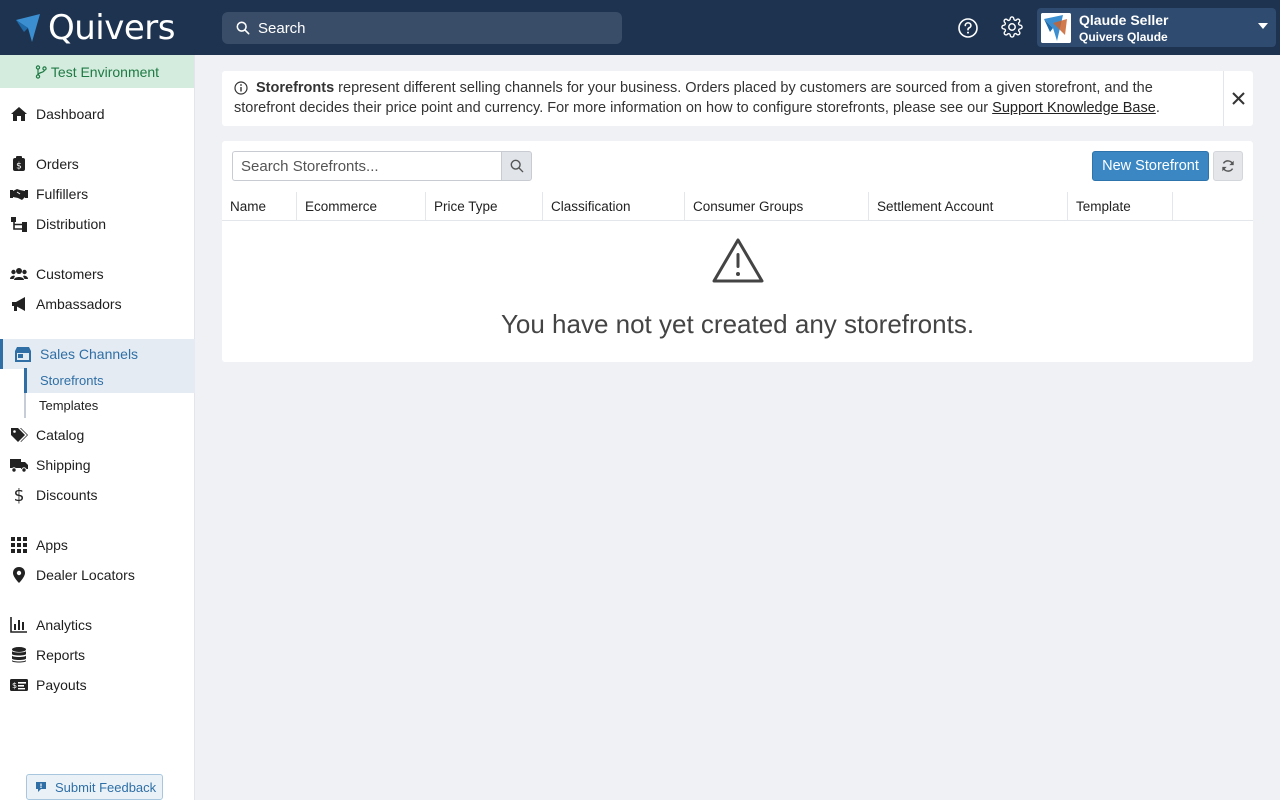  Describe the element at coordinates (61, 655) in the screenshot. I see `sidebar-item-label: Reports` at that location.